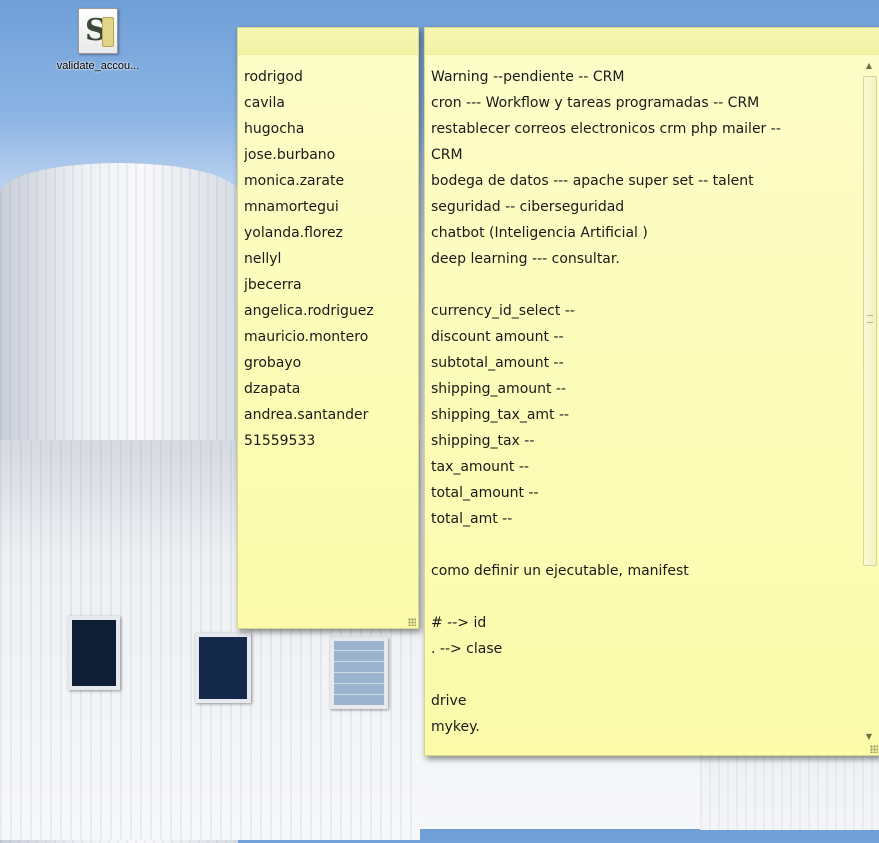  I want to click on note-line: seguridad -- ciberseguridad, so click(528, 207).